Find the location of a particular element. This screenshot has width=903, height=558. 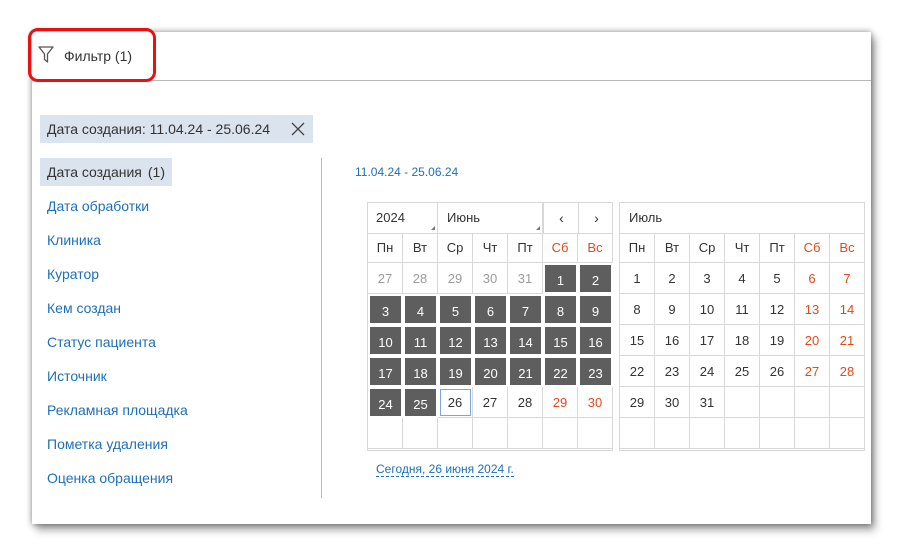

month-select: Июнь is located at coordinates (490, 218).